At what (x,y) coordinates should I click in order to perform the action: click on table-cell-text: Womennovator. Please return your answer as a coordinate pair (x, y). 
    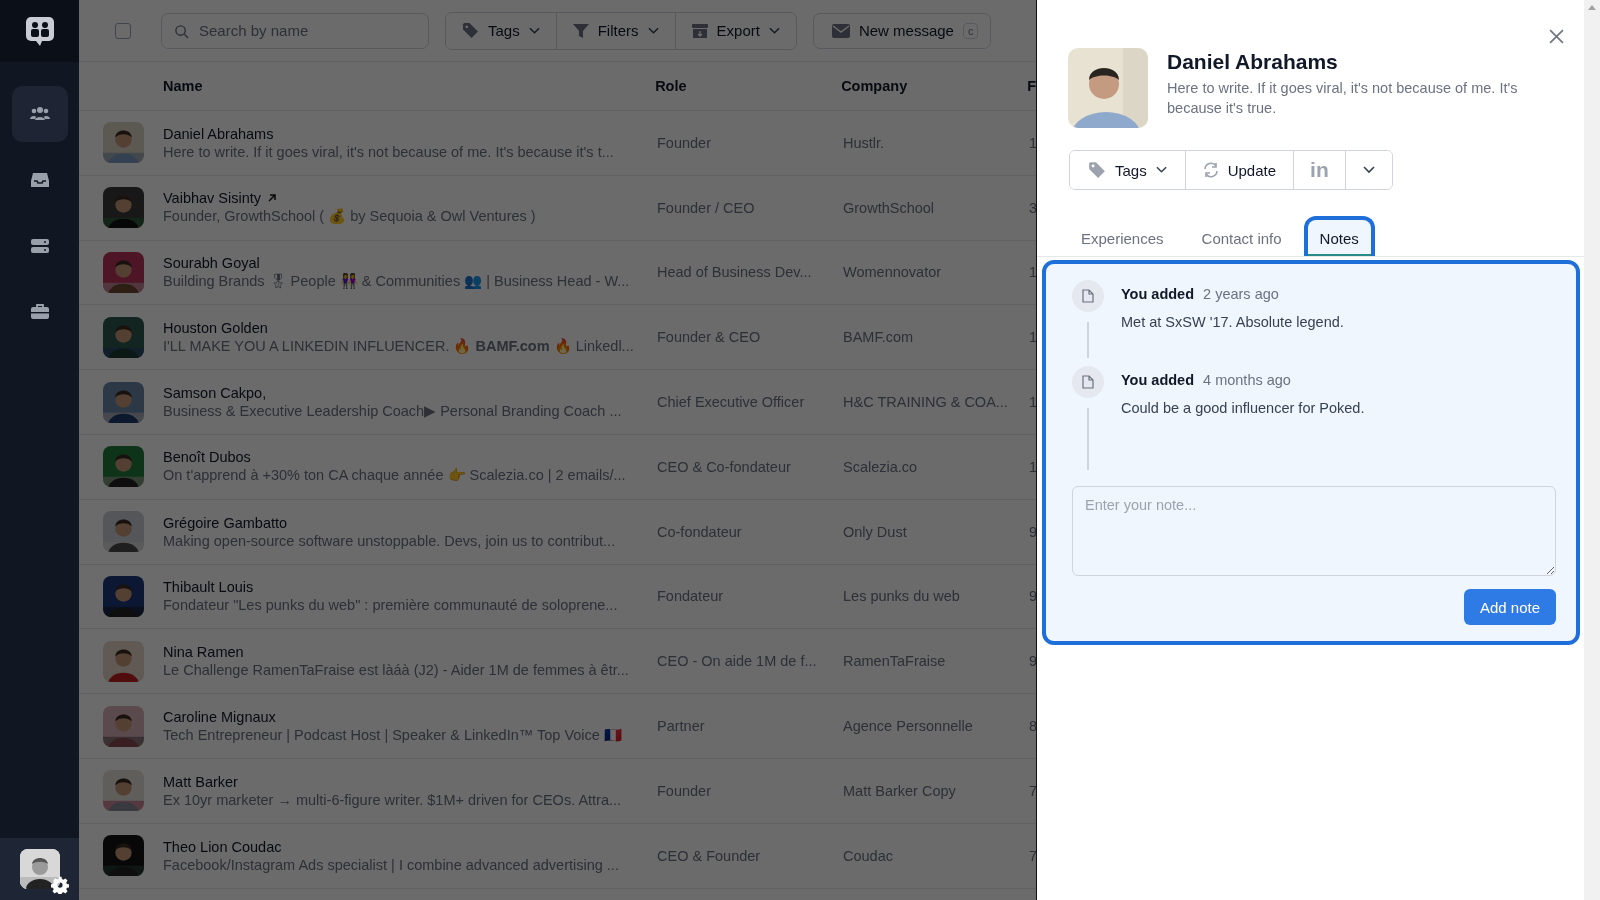
    Looking at the image, I should click on (893, 272).